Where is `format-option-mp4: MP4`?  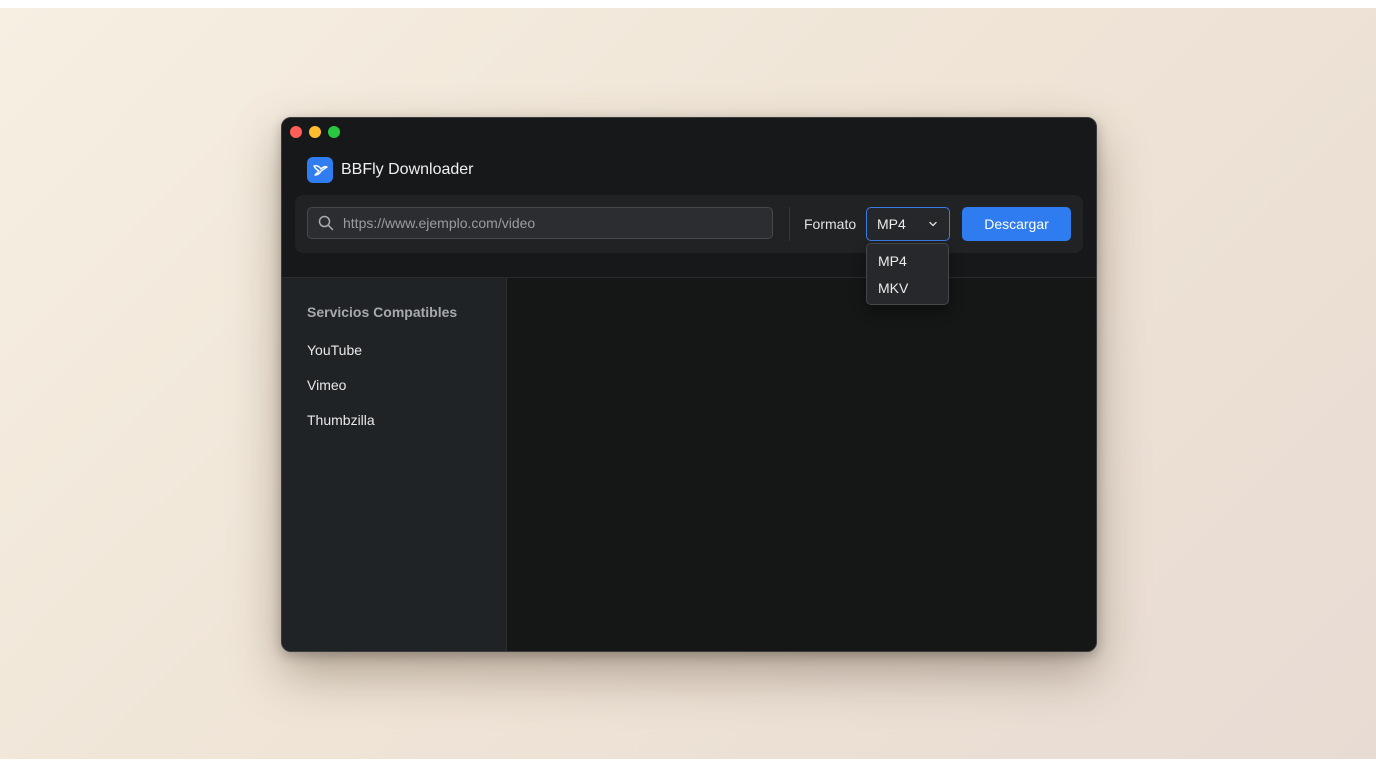
format-option-mp4: MP4 is located at coordinates (892, 261).